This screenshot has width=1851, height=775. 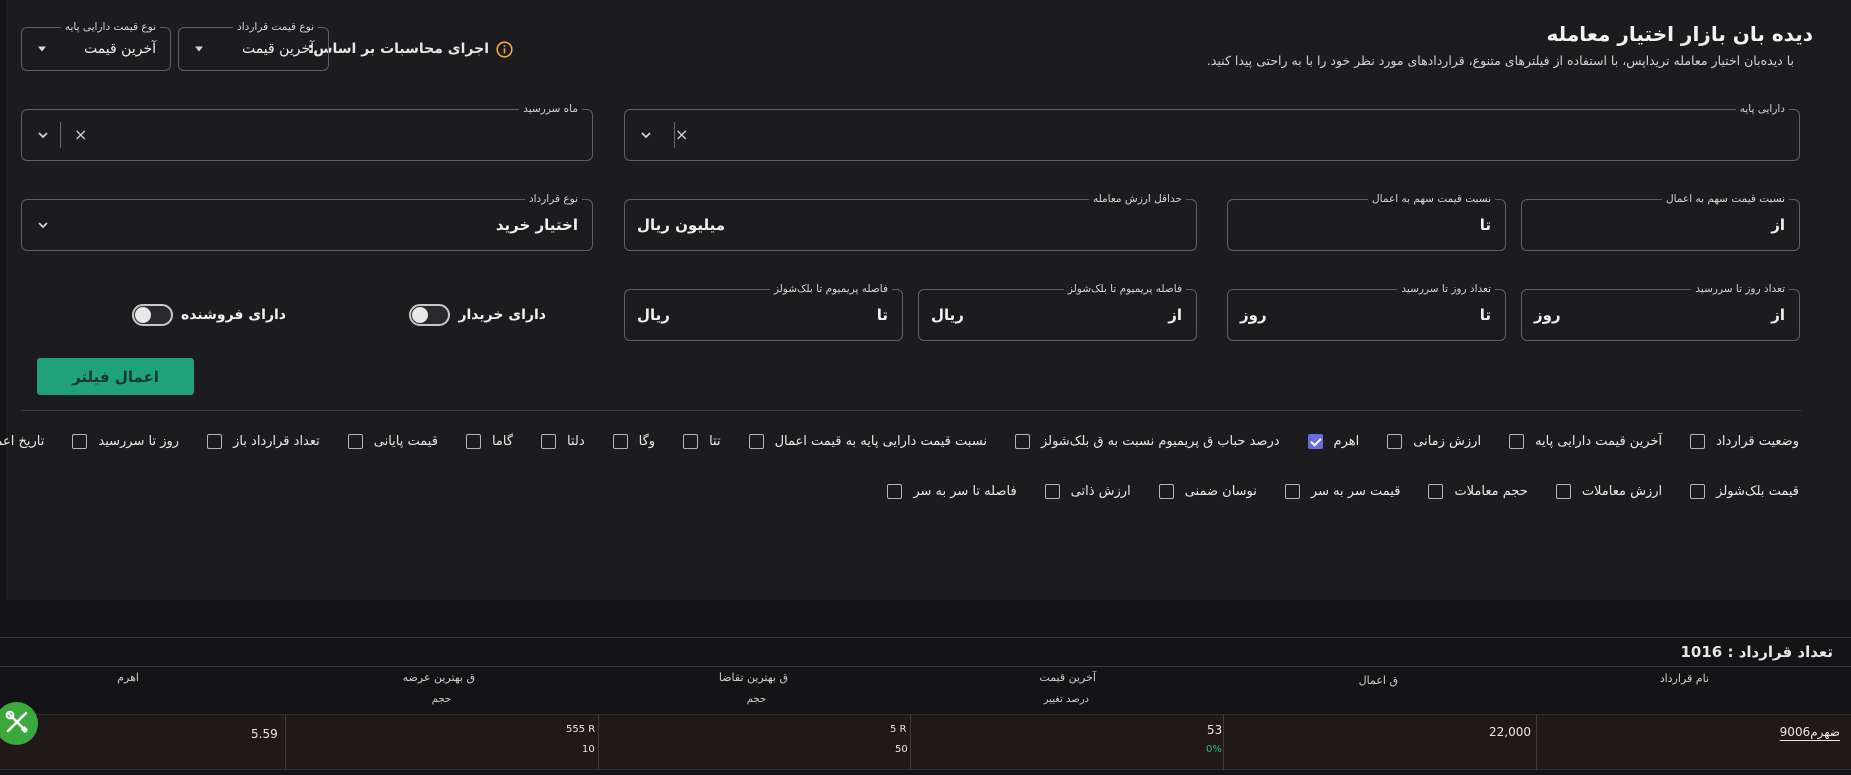 I want to click on column-option-label: گاما, so click(x=502, y=441).